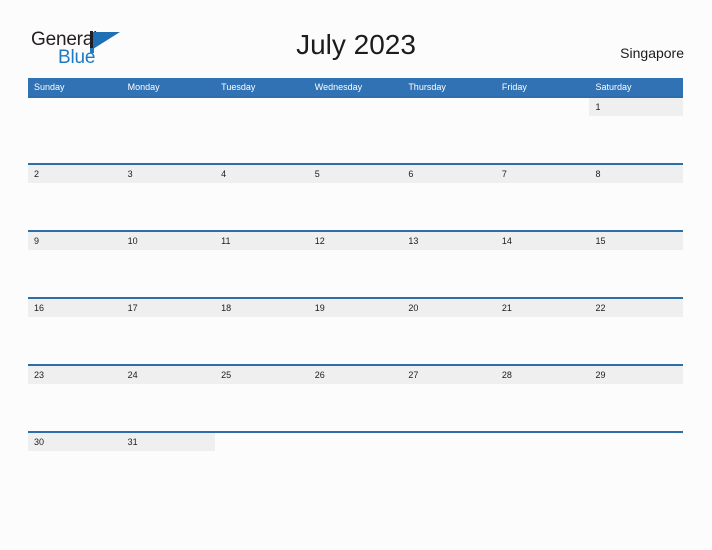  What do you see at coordinates (319, 308) in the screenshot?
I see `calendar-day-number: 19` at bounding box center [319, 308].